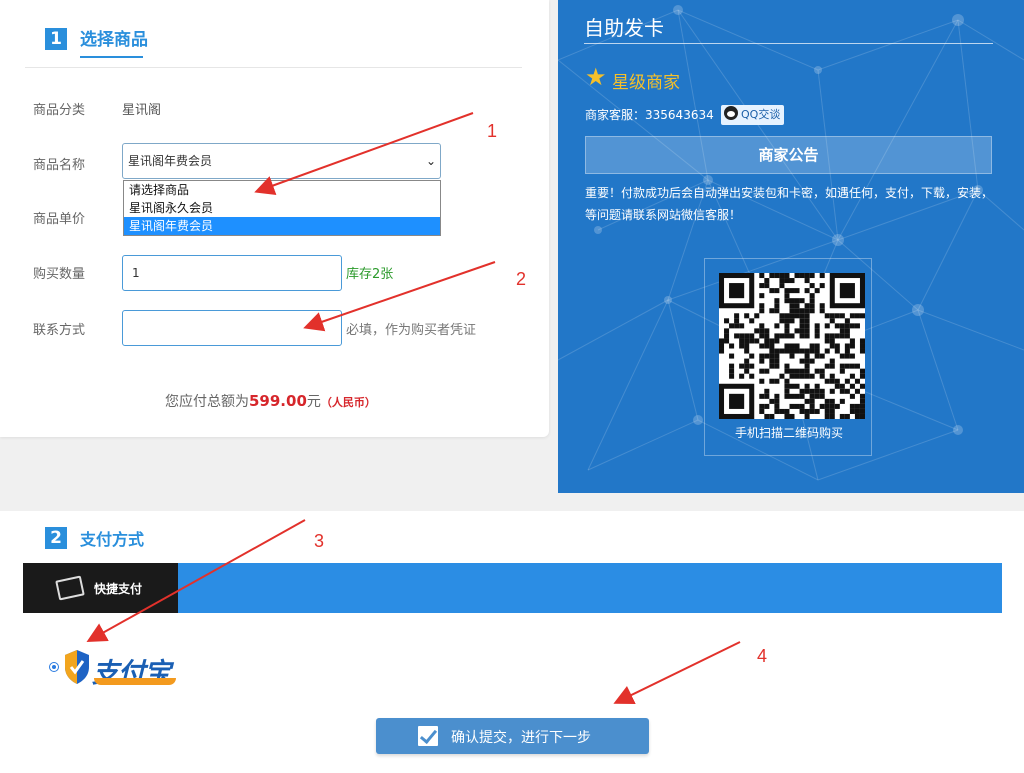 The height and width of the screenshot is (773, 1024). What do you see at coordinates (112, 539) in the screenshot?
I see `step-title: 支付方式` at bounding box center [112, 539].